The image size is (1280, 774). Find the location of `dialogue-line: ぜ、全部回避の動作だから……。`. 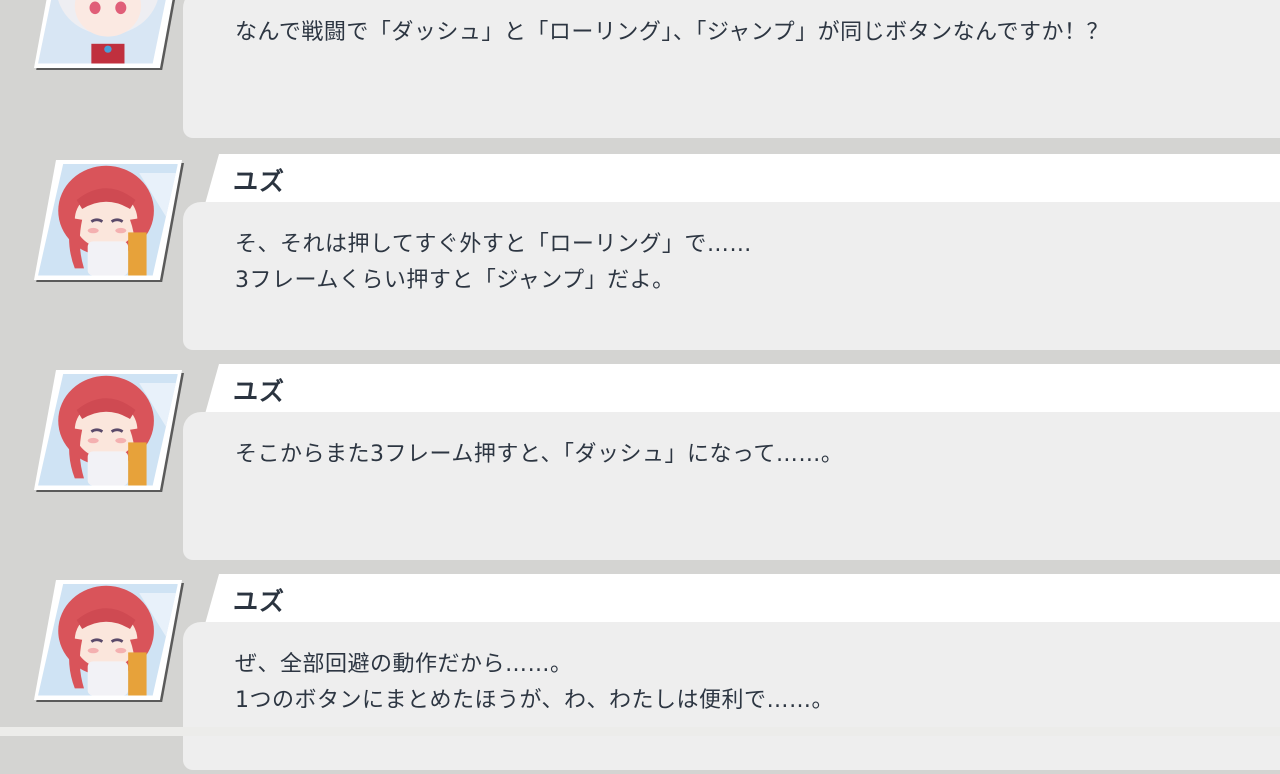

dialogue-line: ぜ、全部回避の動作だから……。 is located at coordinates (404, 664).